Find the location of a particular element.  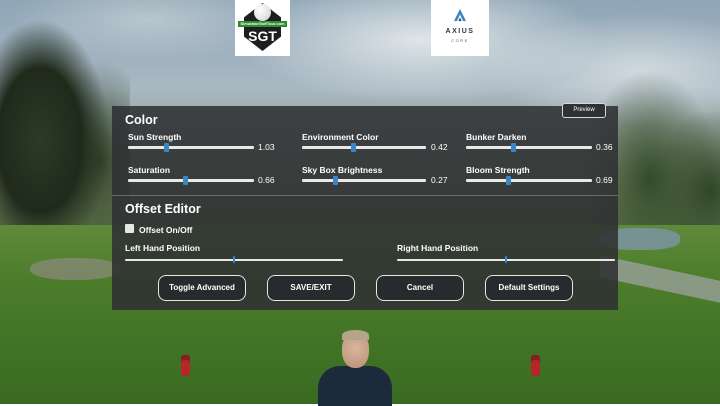

sgt-logo: SimulatorGolfTour.com SGT is located at coordinates (262, 28).